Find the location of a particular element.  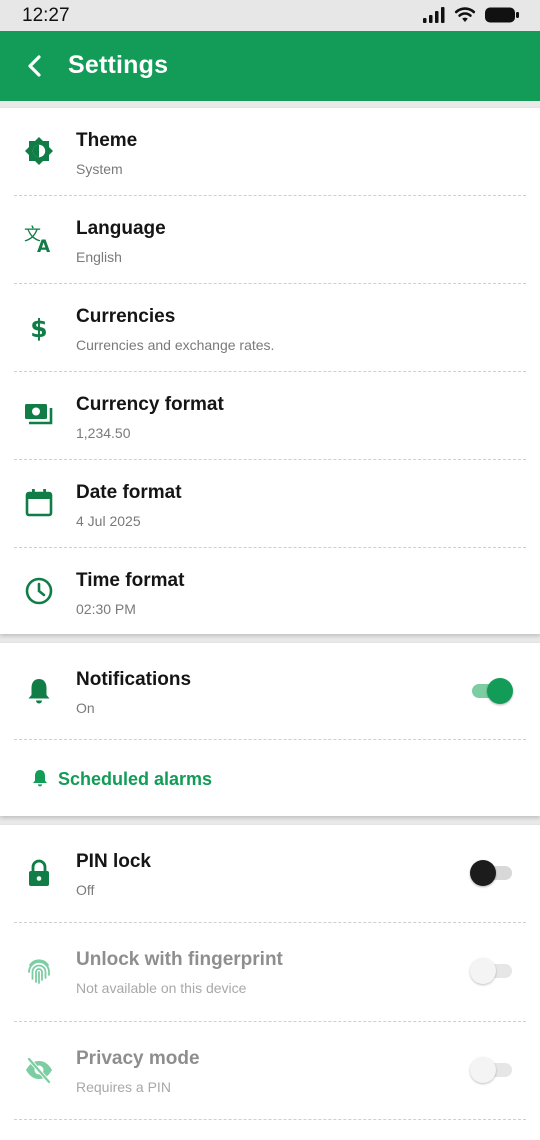

divider is located at coordinates (270, 1119).